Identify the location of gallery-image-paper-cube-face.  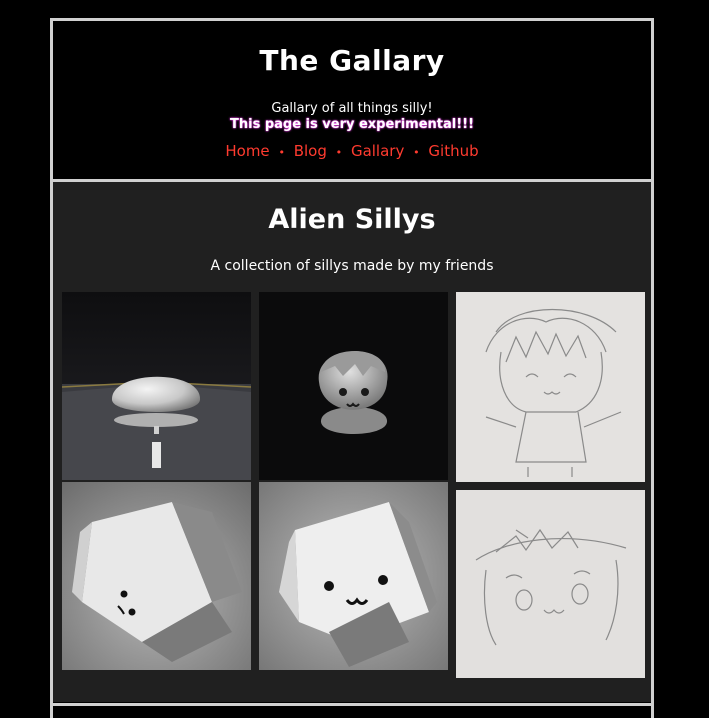
(353, 576).